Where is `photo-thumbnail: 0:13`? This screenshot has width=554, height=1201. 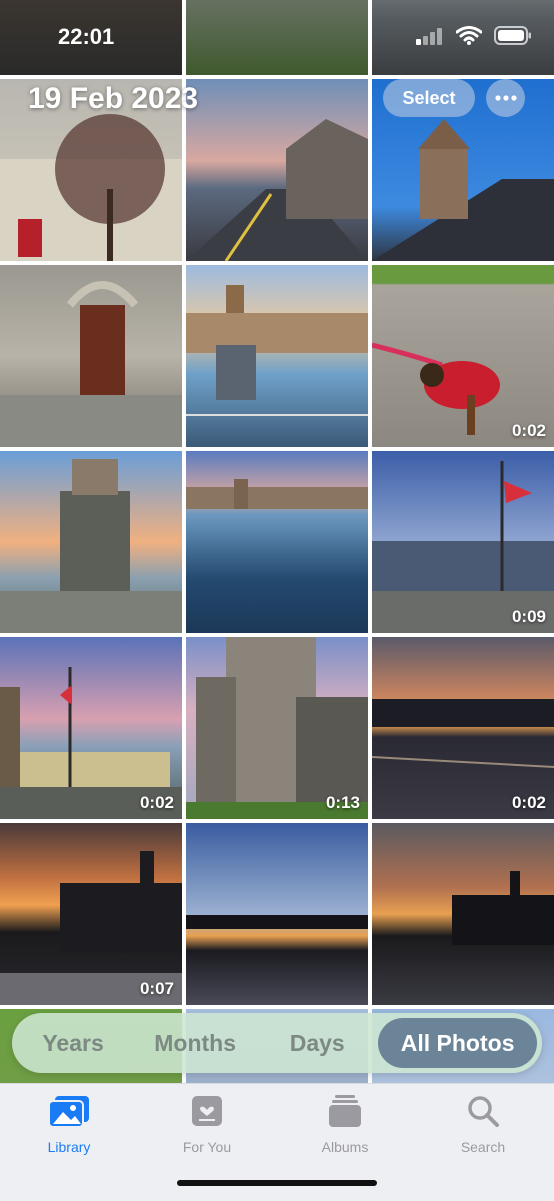
photo-thumbnail: 0:13 is located at coordinates (277, 728).